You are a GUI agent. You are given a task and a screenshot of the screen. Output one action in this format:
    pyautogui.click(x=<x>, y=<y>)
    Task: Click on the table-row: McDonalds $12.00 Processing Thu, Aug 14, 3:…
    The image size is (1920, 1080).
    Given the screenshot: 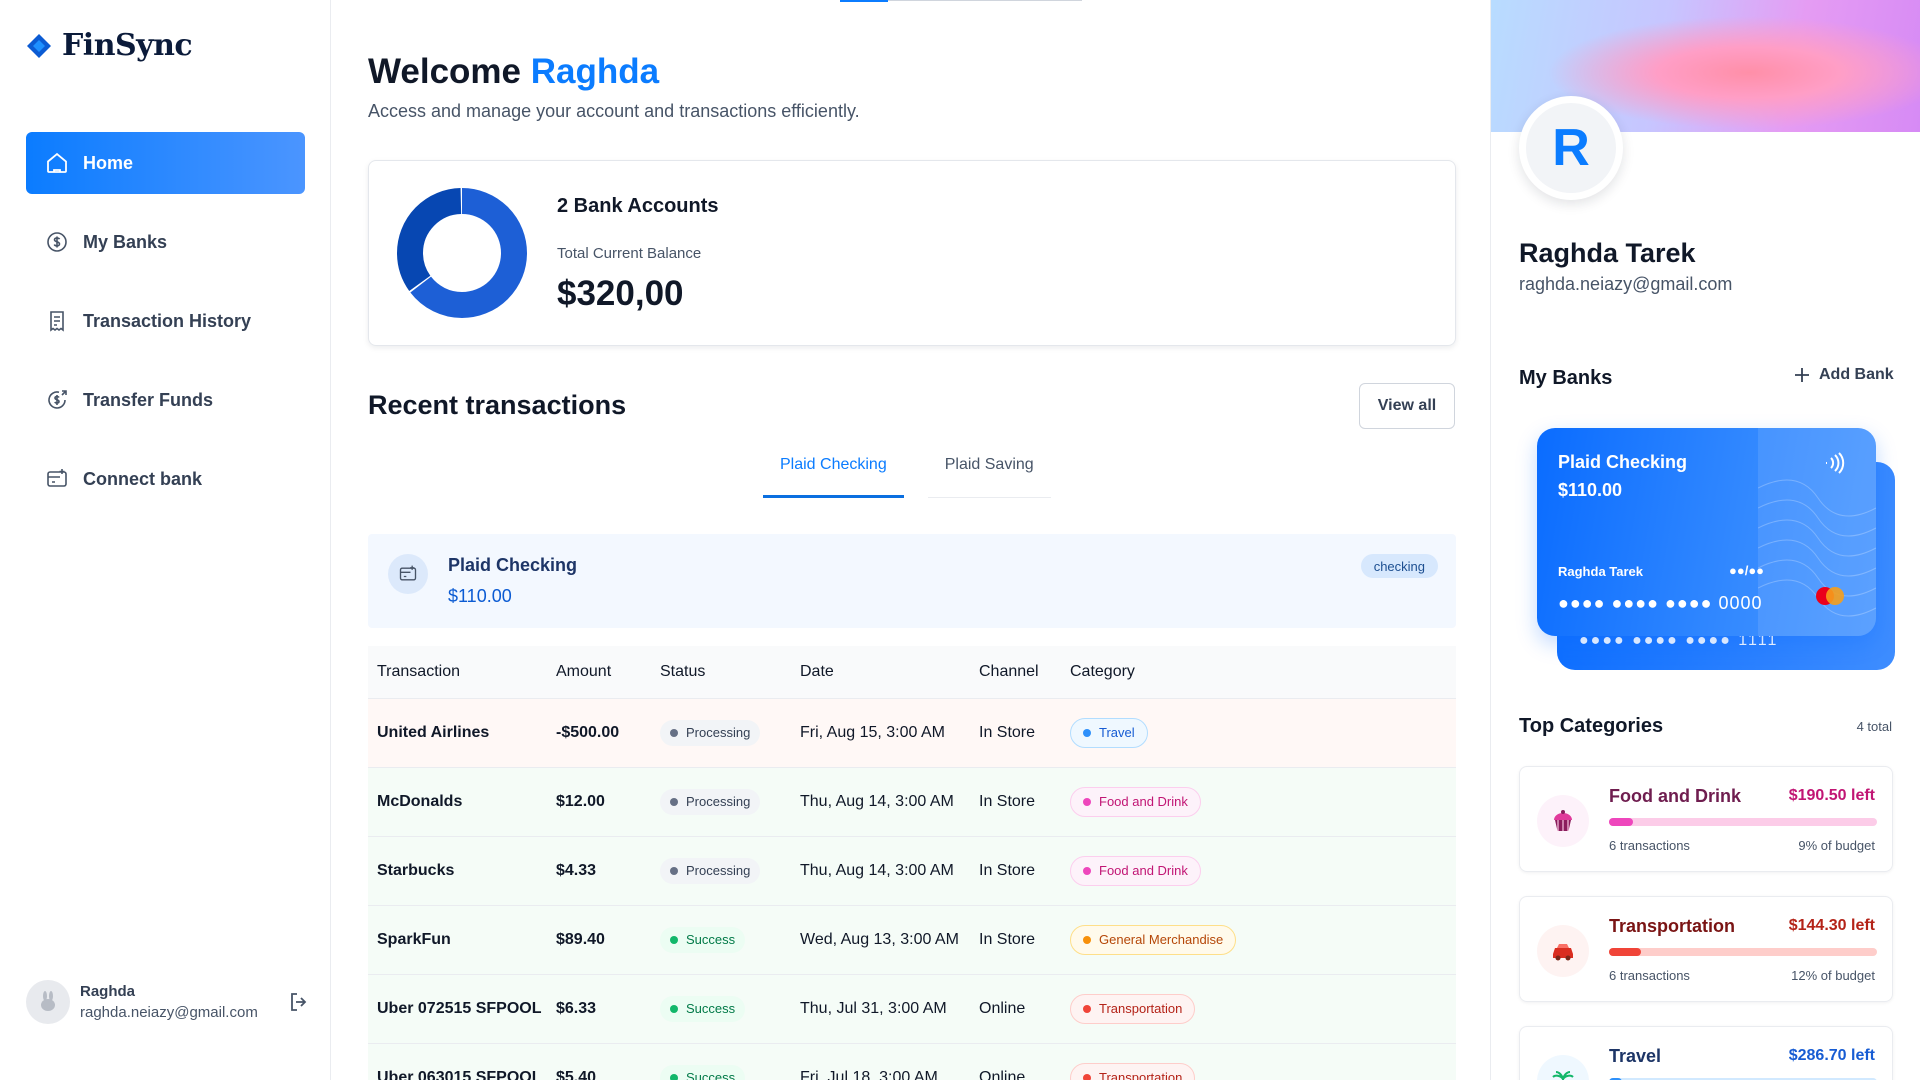 What is the action you would take?
    pyautogui.click(x=912, y=802)
    